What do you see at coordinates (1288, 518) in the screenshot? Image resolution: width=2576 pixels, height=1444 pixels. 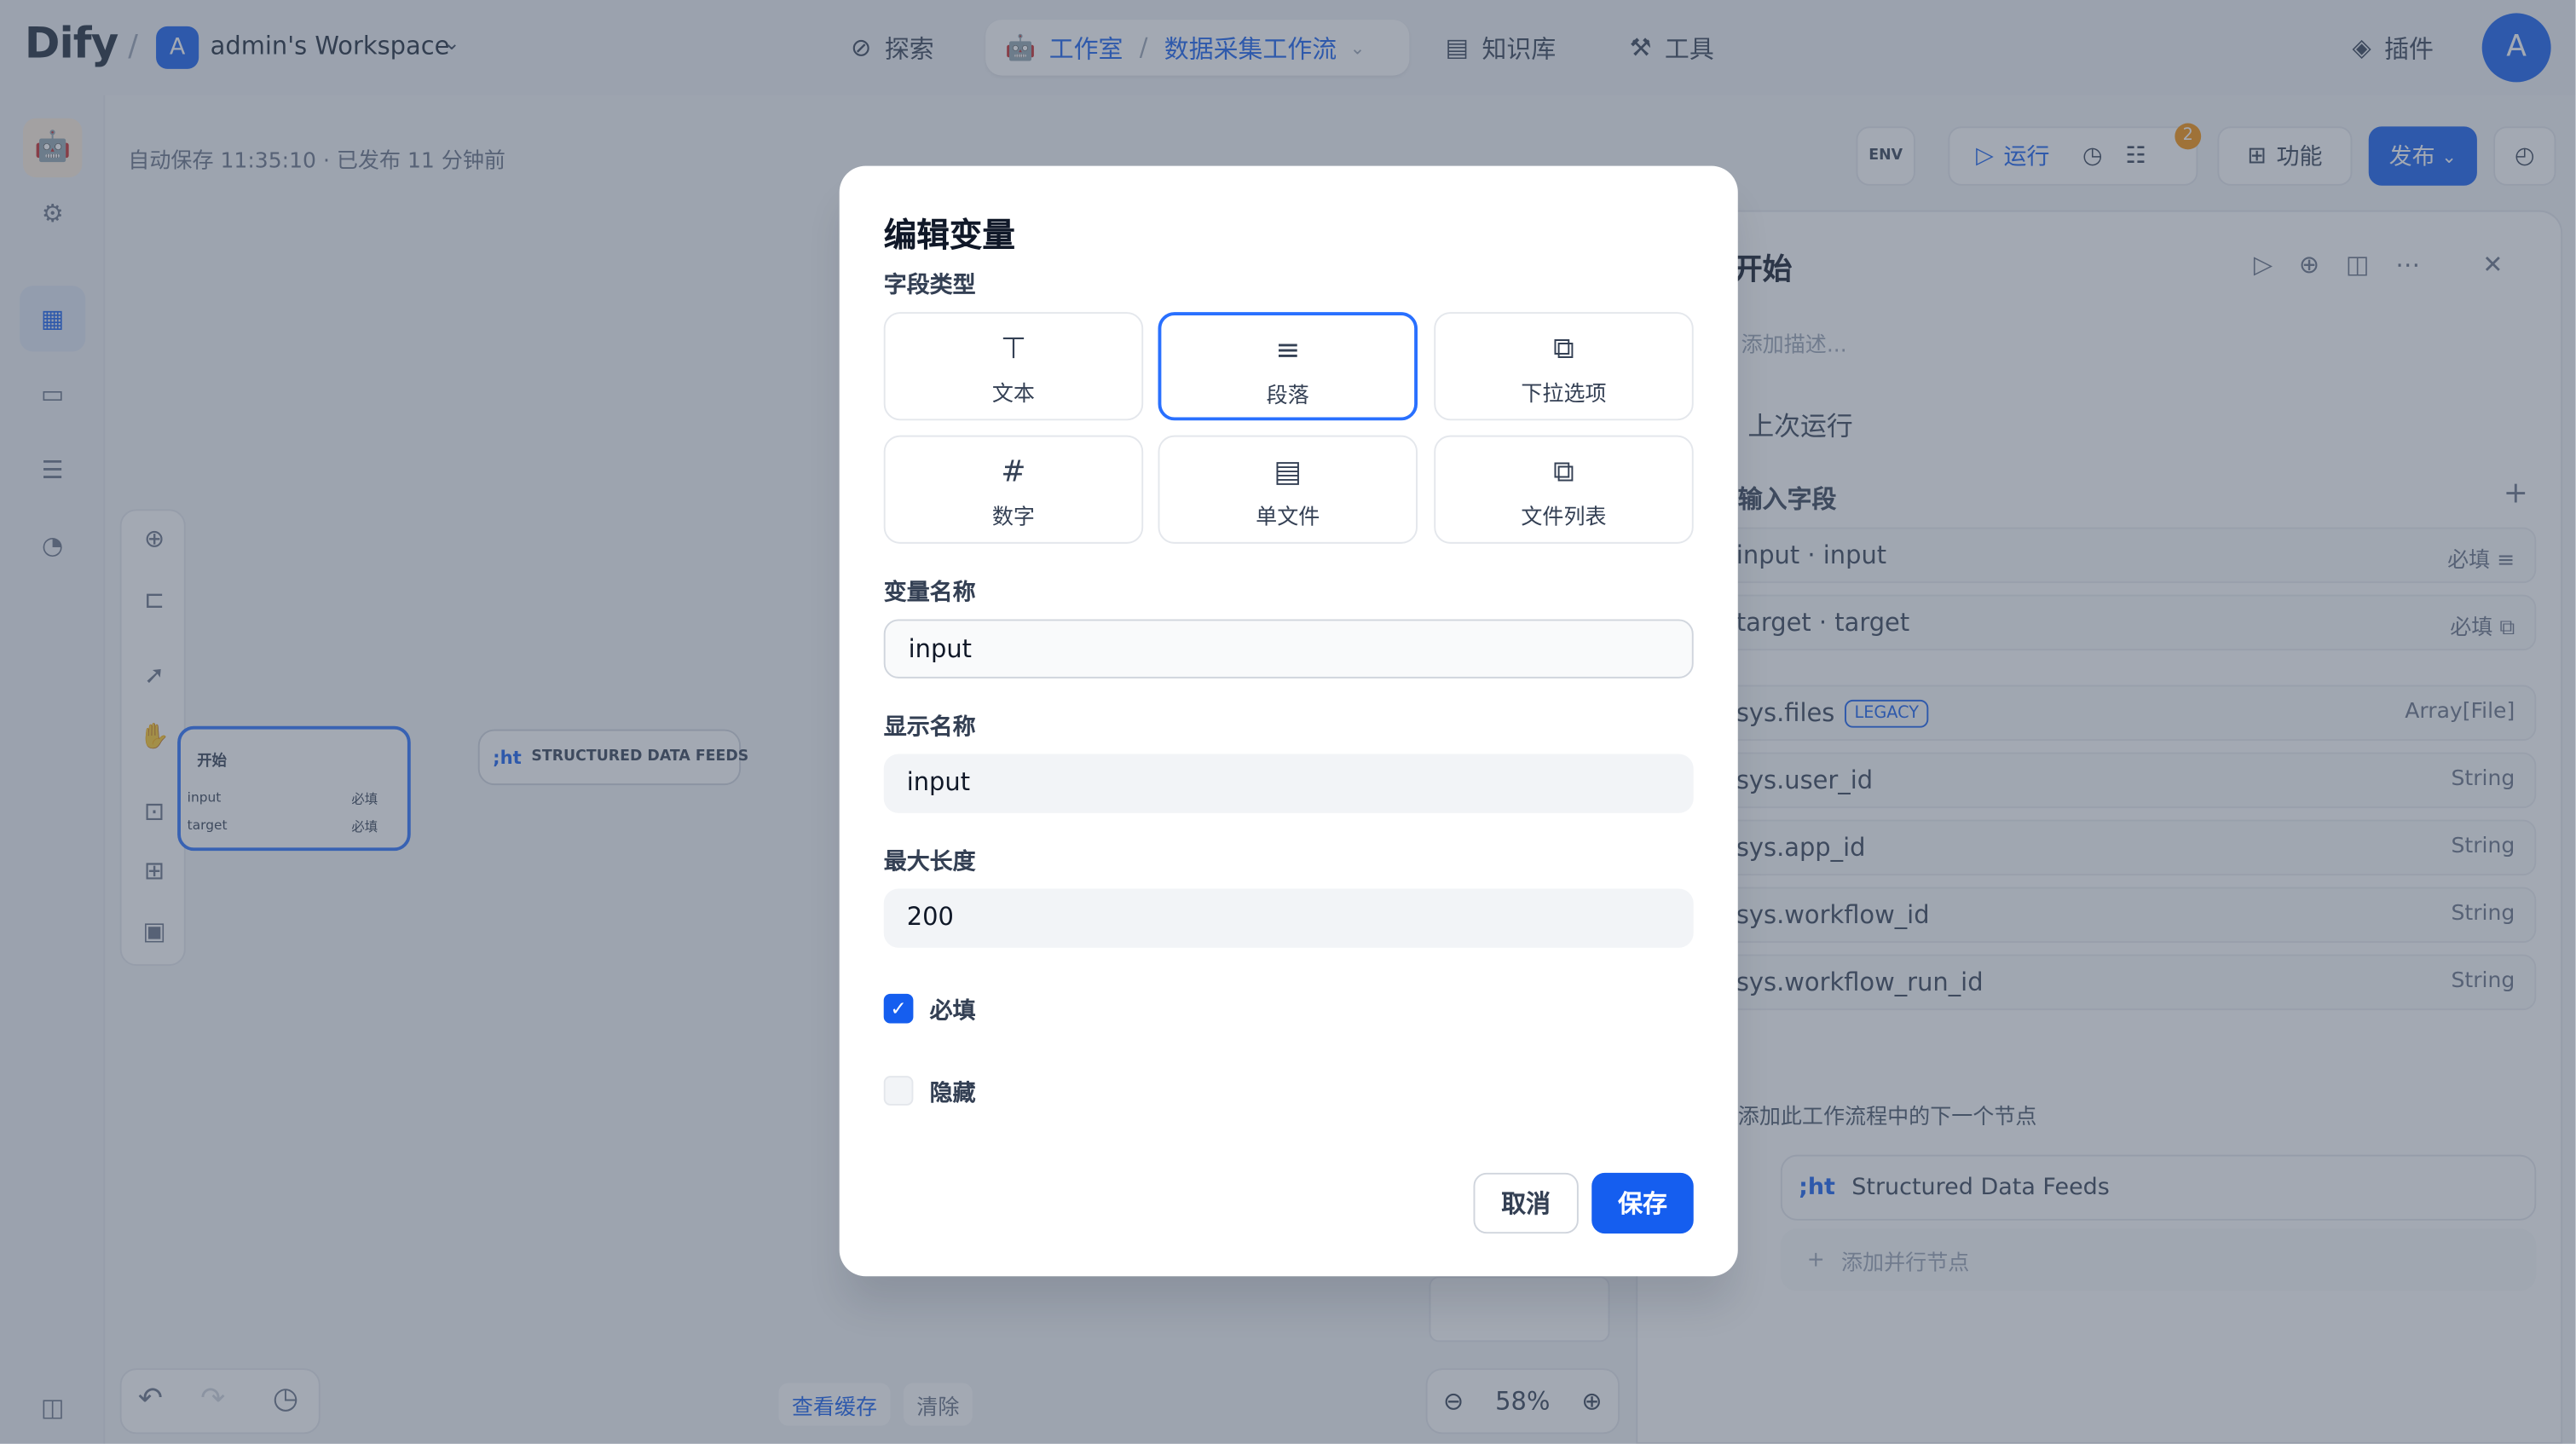 I see `type-single-file-label: 单文件` at bounding box center [1288, 518].